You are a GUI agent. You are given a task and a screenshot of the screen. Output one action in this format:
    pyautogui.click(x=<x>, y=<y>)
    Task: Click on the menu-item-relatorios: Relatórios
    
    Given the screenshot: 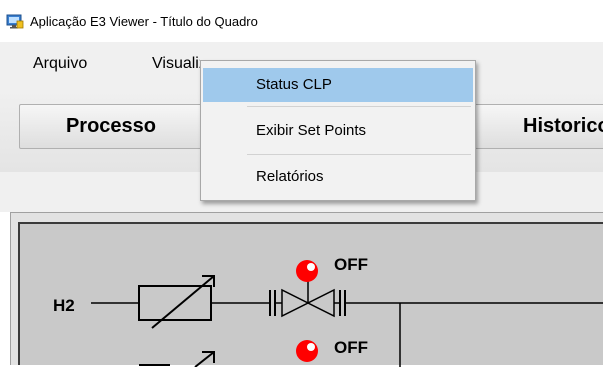 What is the action you would take?
    pyautogui.click(x=338, y=177)
    